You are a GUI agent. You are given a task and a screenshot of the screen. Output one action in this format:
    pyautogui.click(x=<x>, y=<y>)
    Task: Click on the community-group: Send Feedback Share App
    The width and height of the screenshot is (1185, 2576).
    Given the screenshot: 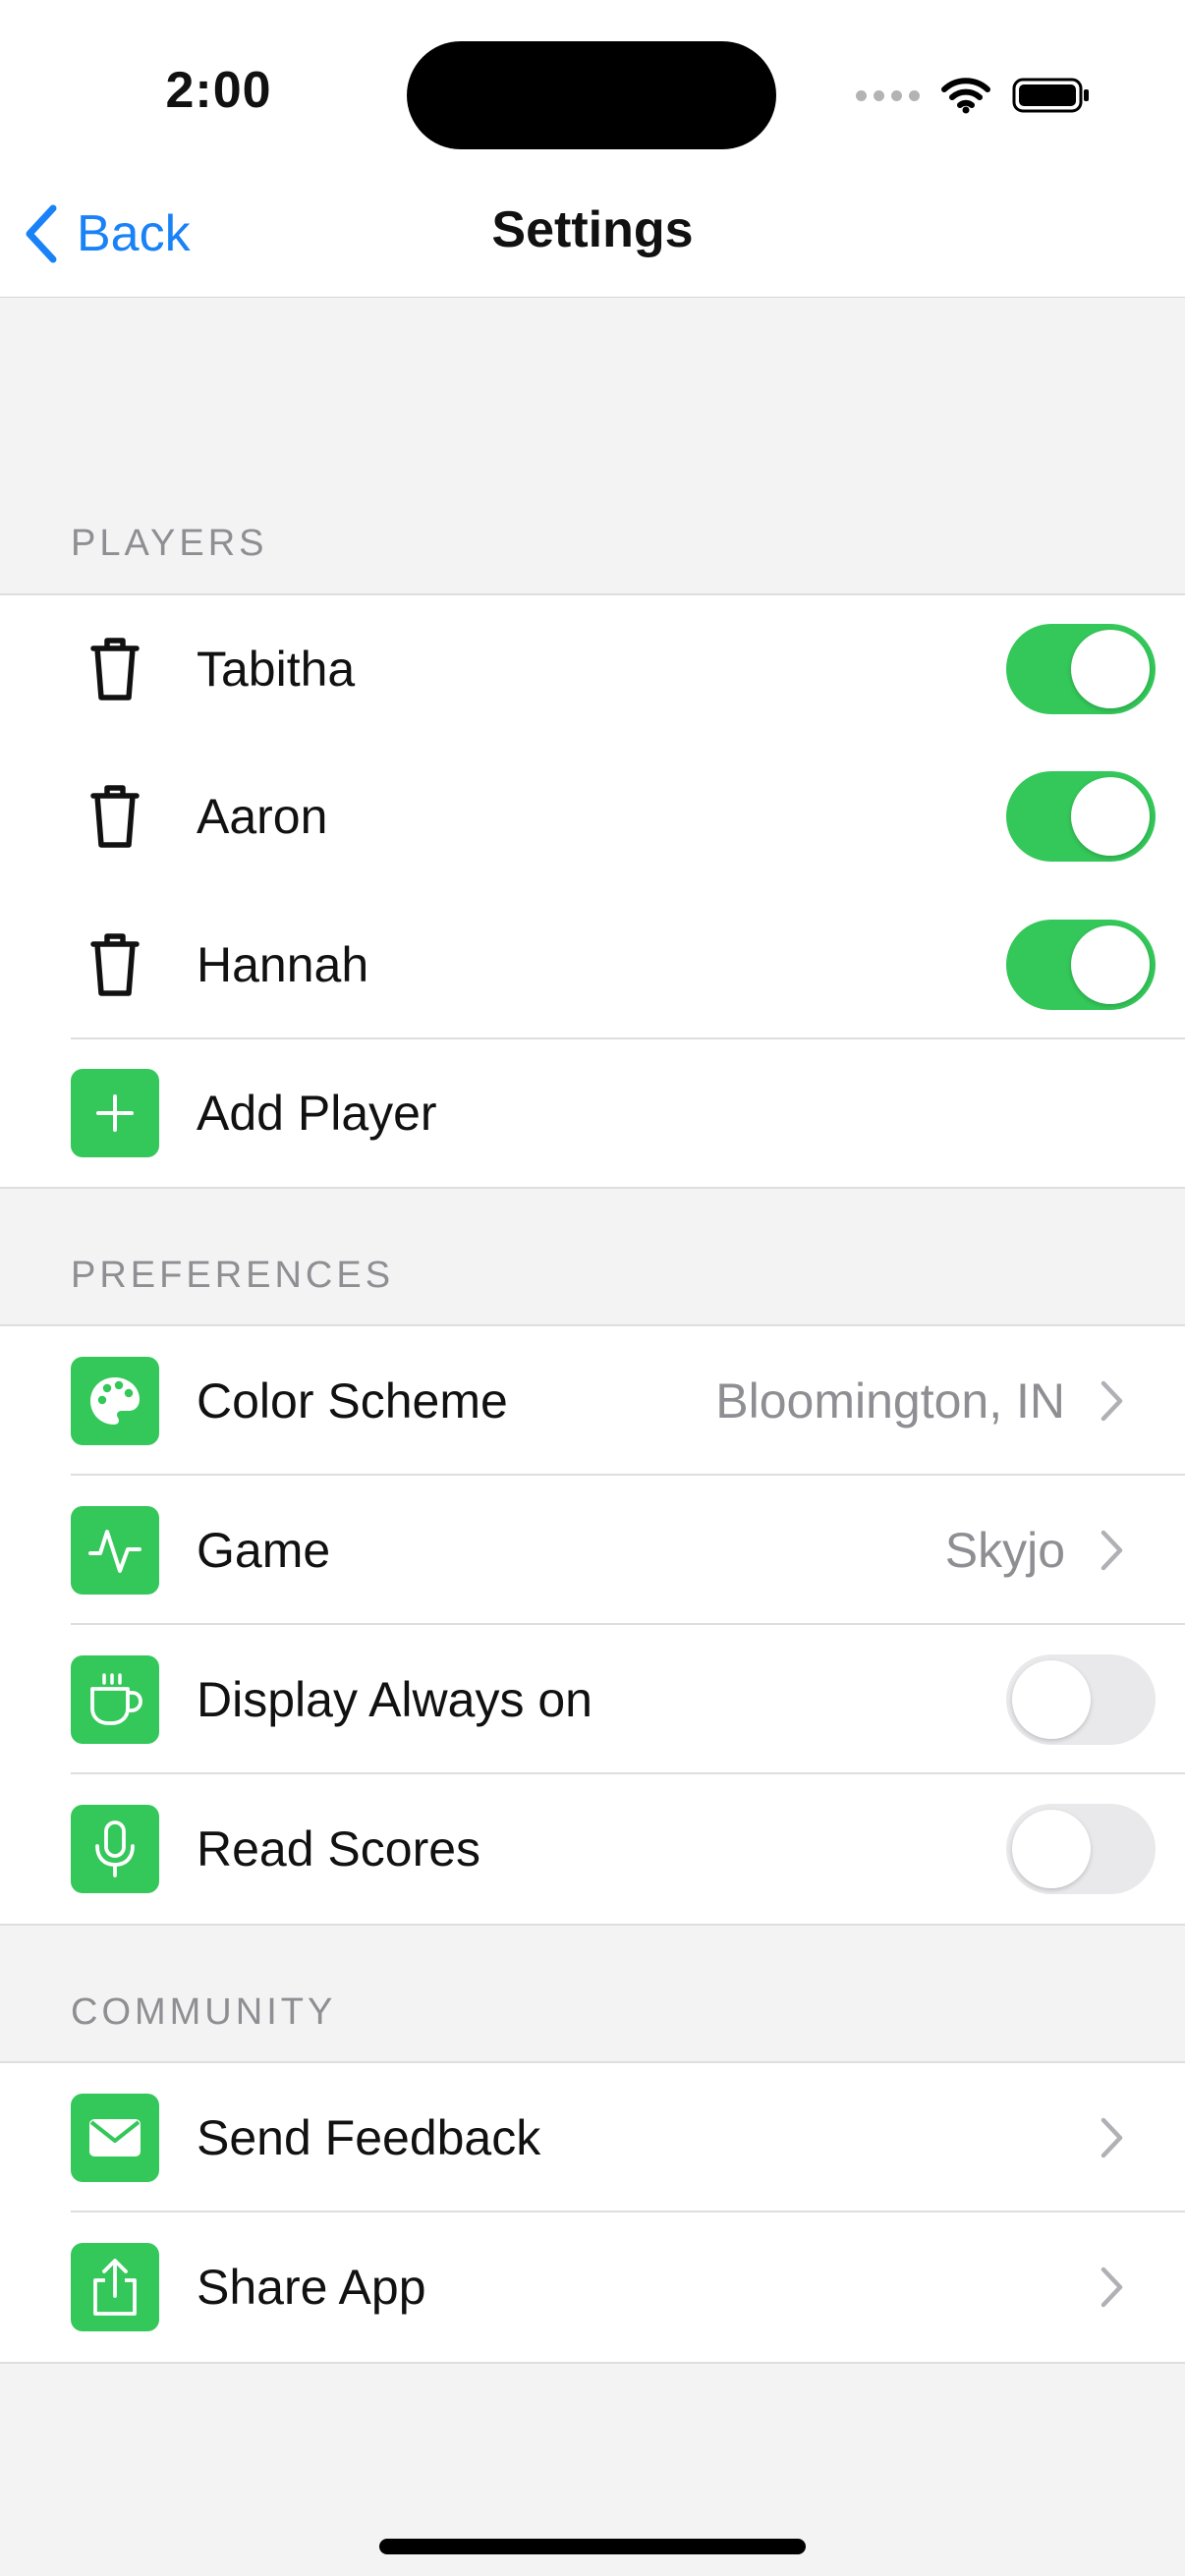 What is the action you would take?
    pyautogui.click(x=592, y=2212)
    